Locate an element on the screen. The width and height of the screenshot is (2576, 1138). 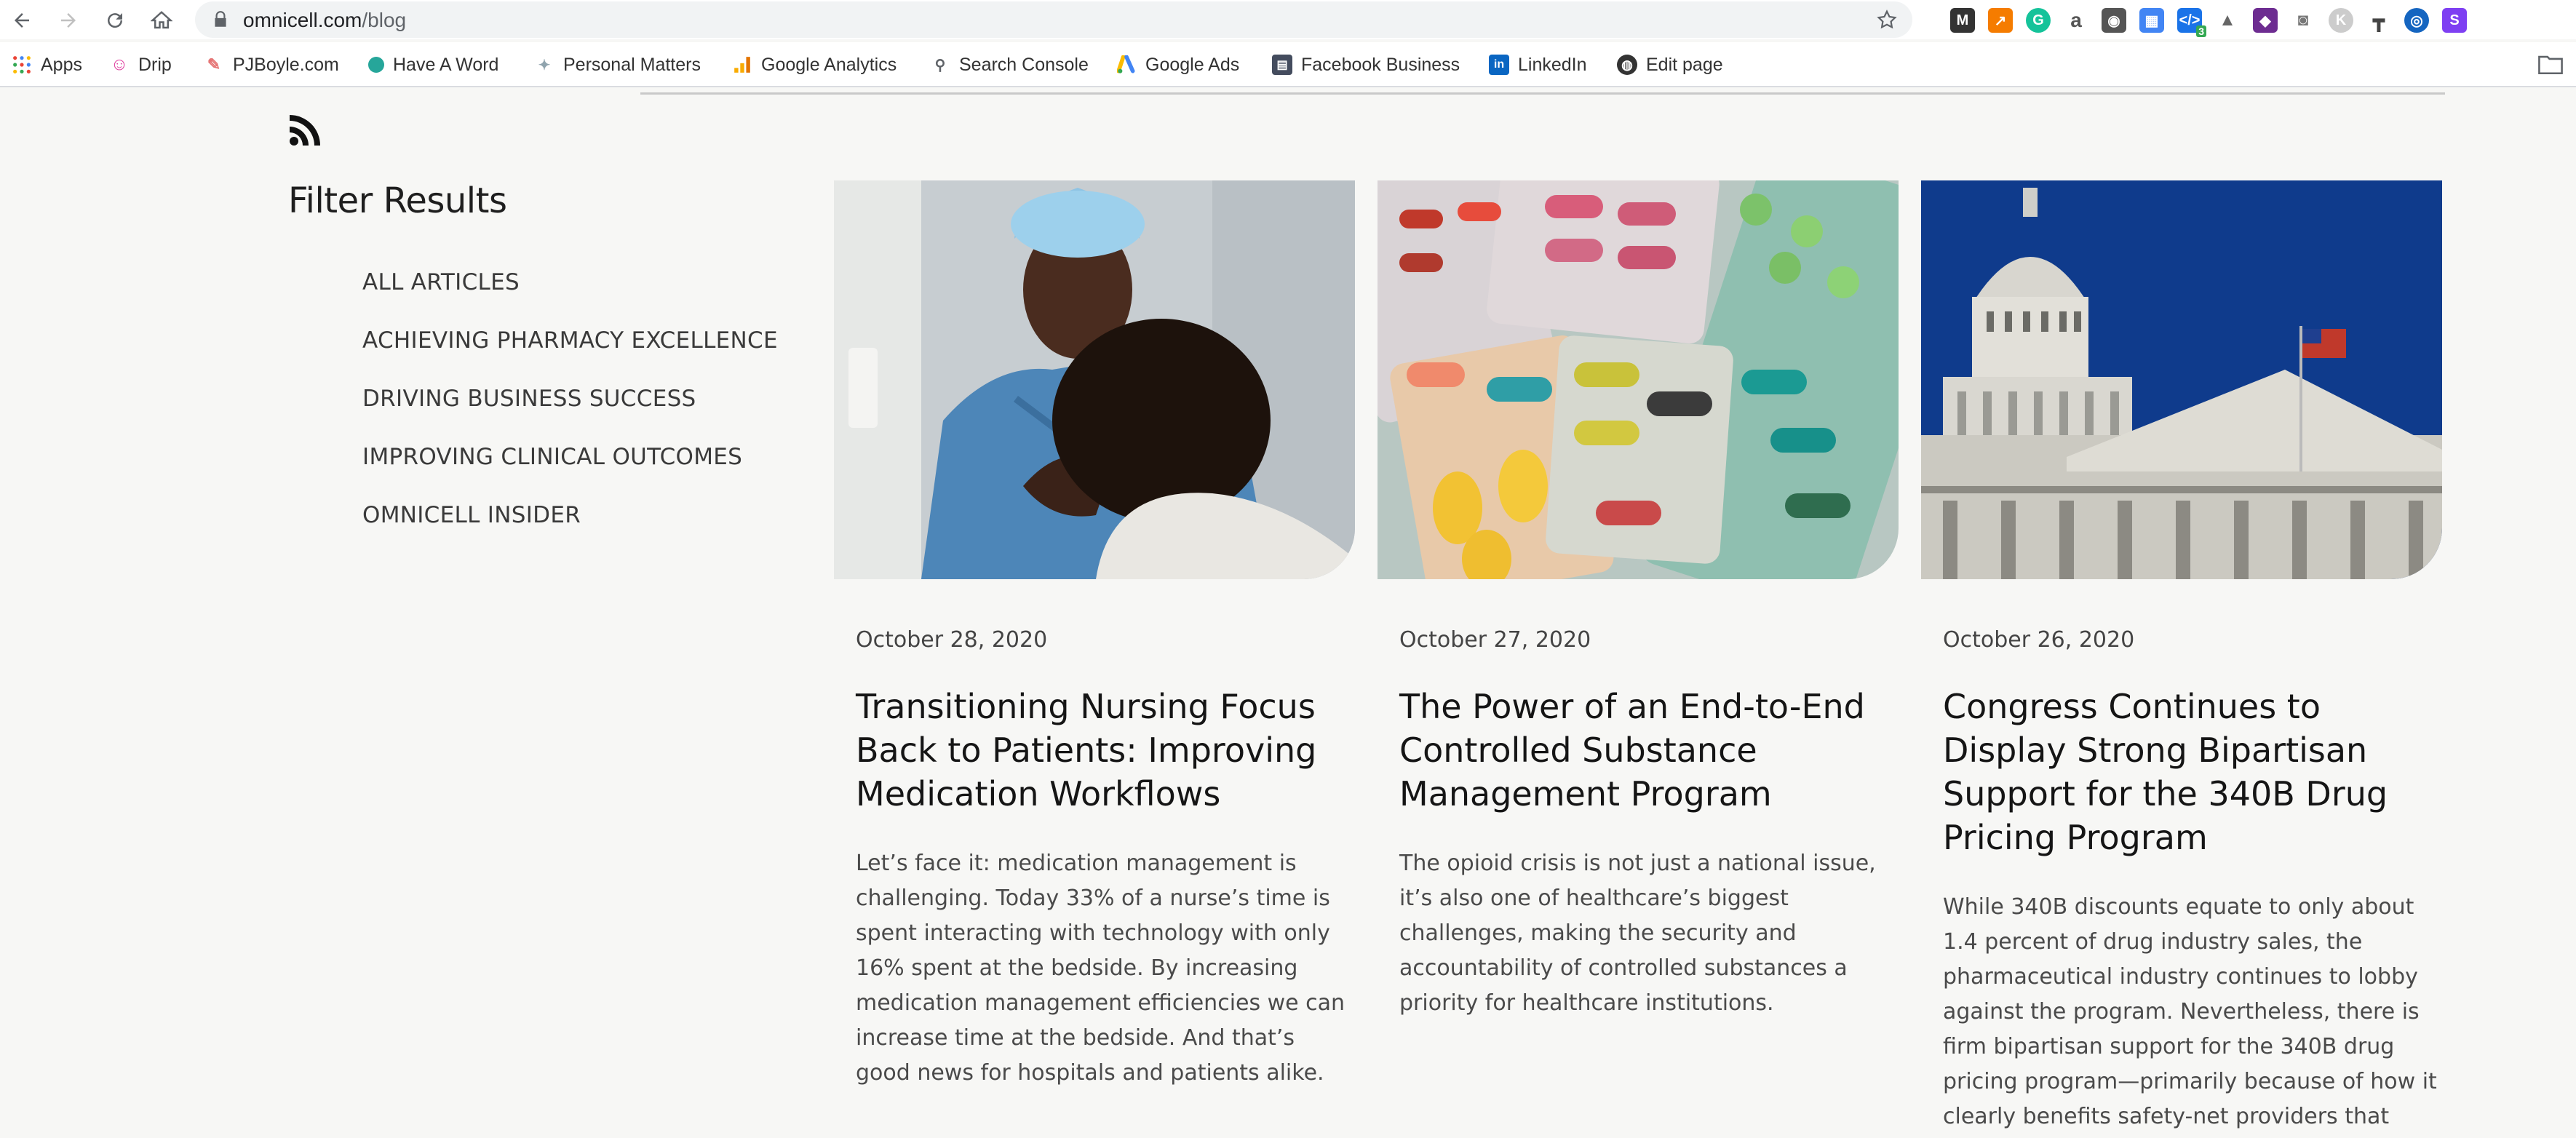
calendar-extension-icon: ▦ is located at coordinates (2151, 21).